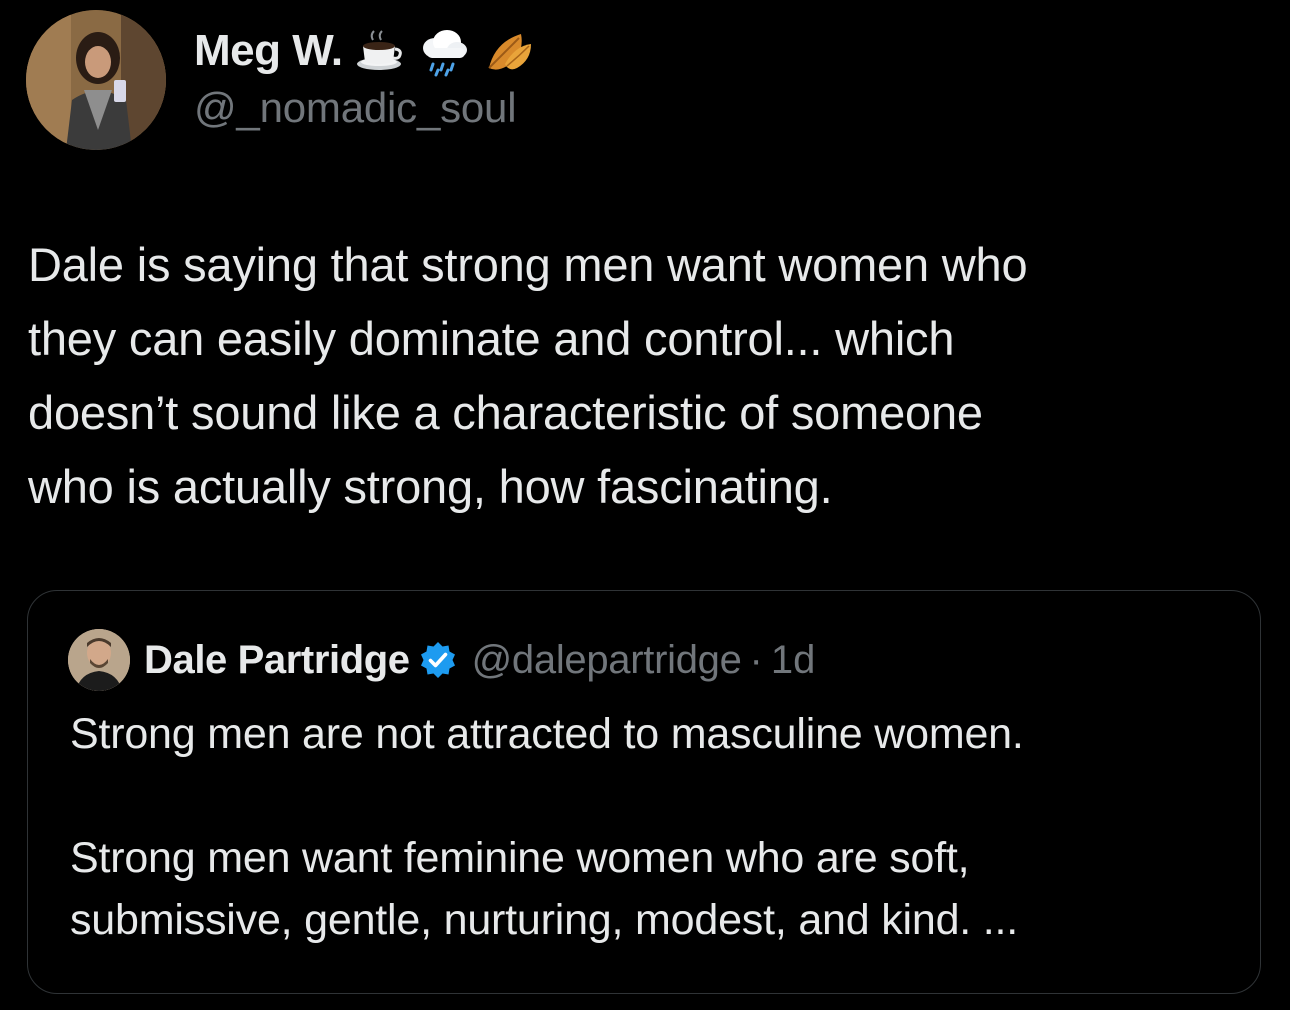 The height and width of the screenshot is (1010, 1290). I want to click on coffee-icon, so click(380, 51).